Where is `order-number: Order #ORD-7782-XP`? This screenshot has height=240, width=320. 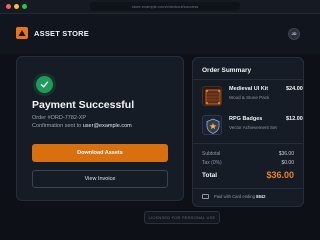
order-number: Order #ORD-7782-XP is located at coordinates (59, 118).